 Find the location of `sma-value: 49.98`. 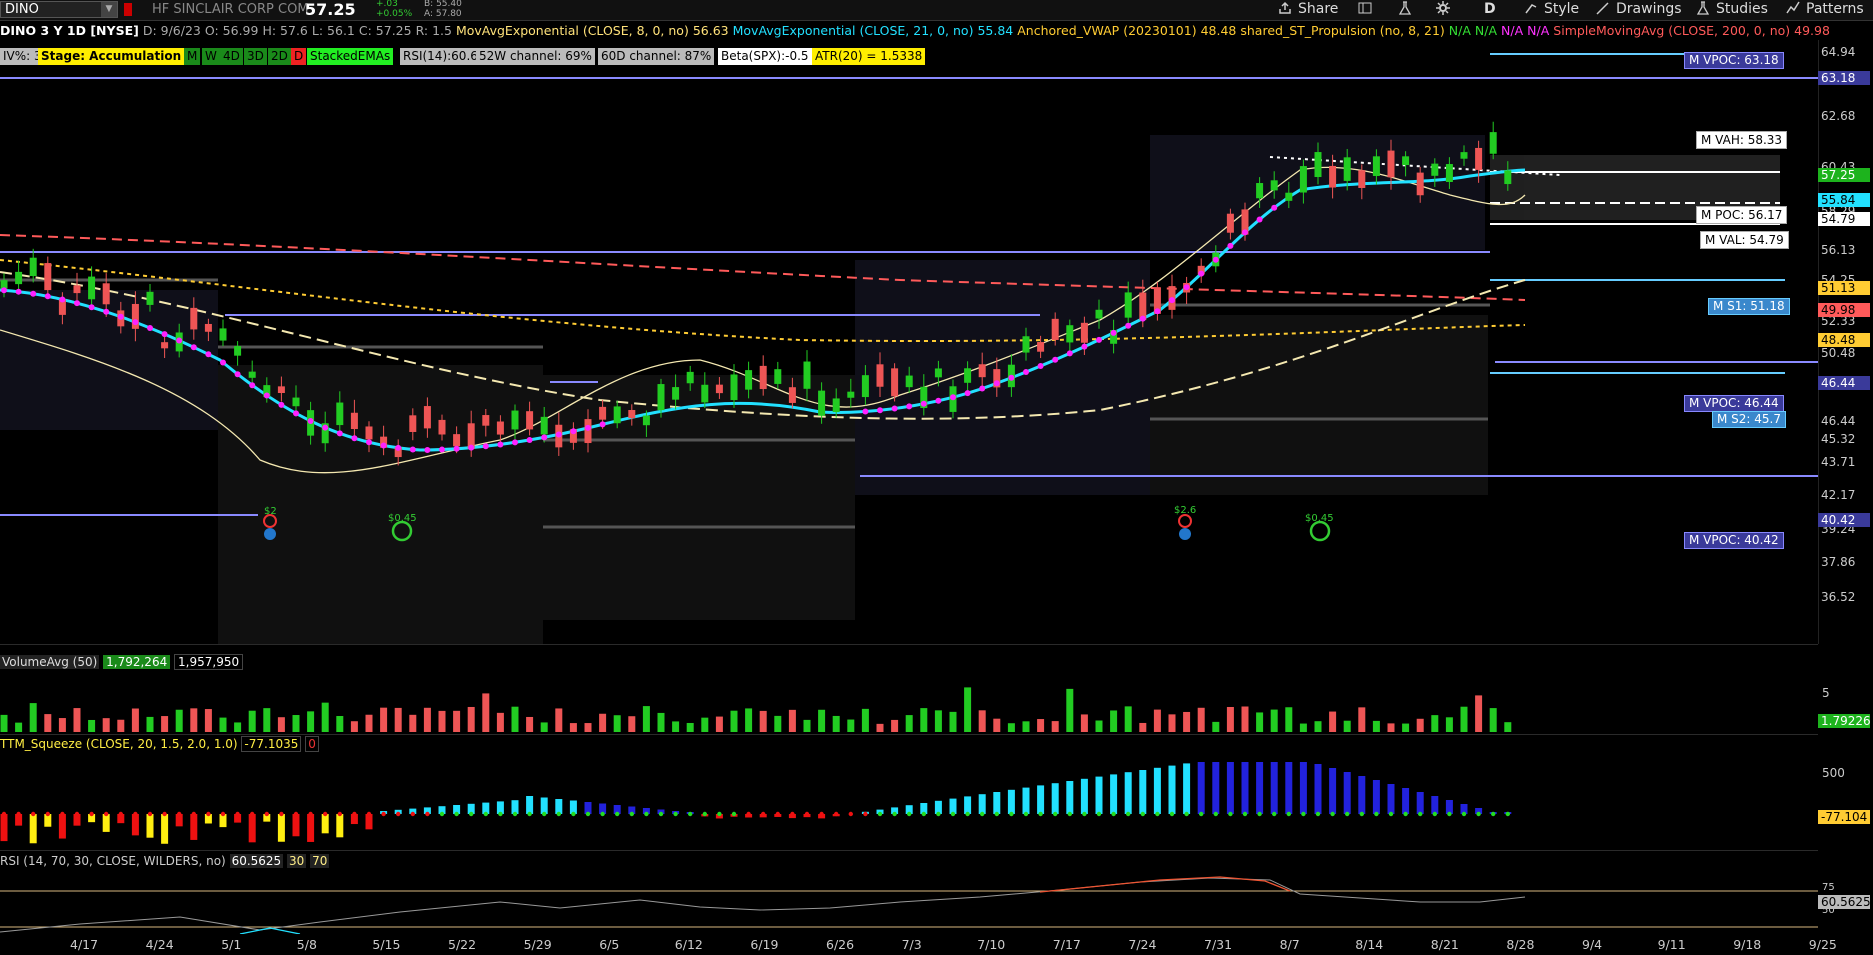

sma-value: 49.98 is located at coordinates (1812, 30).